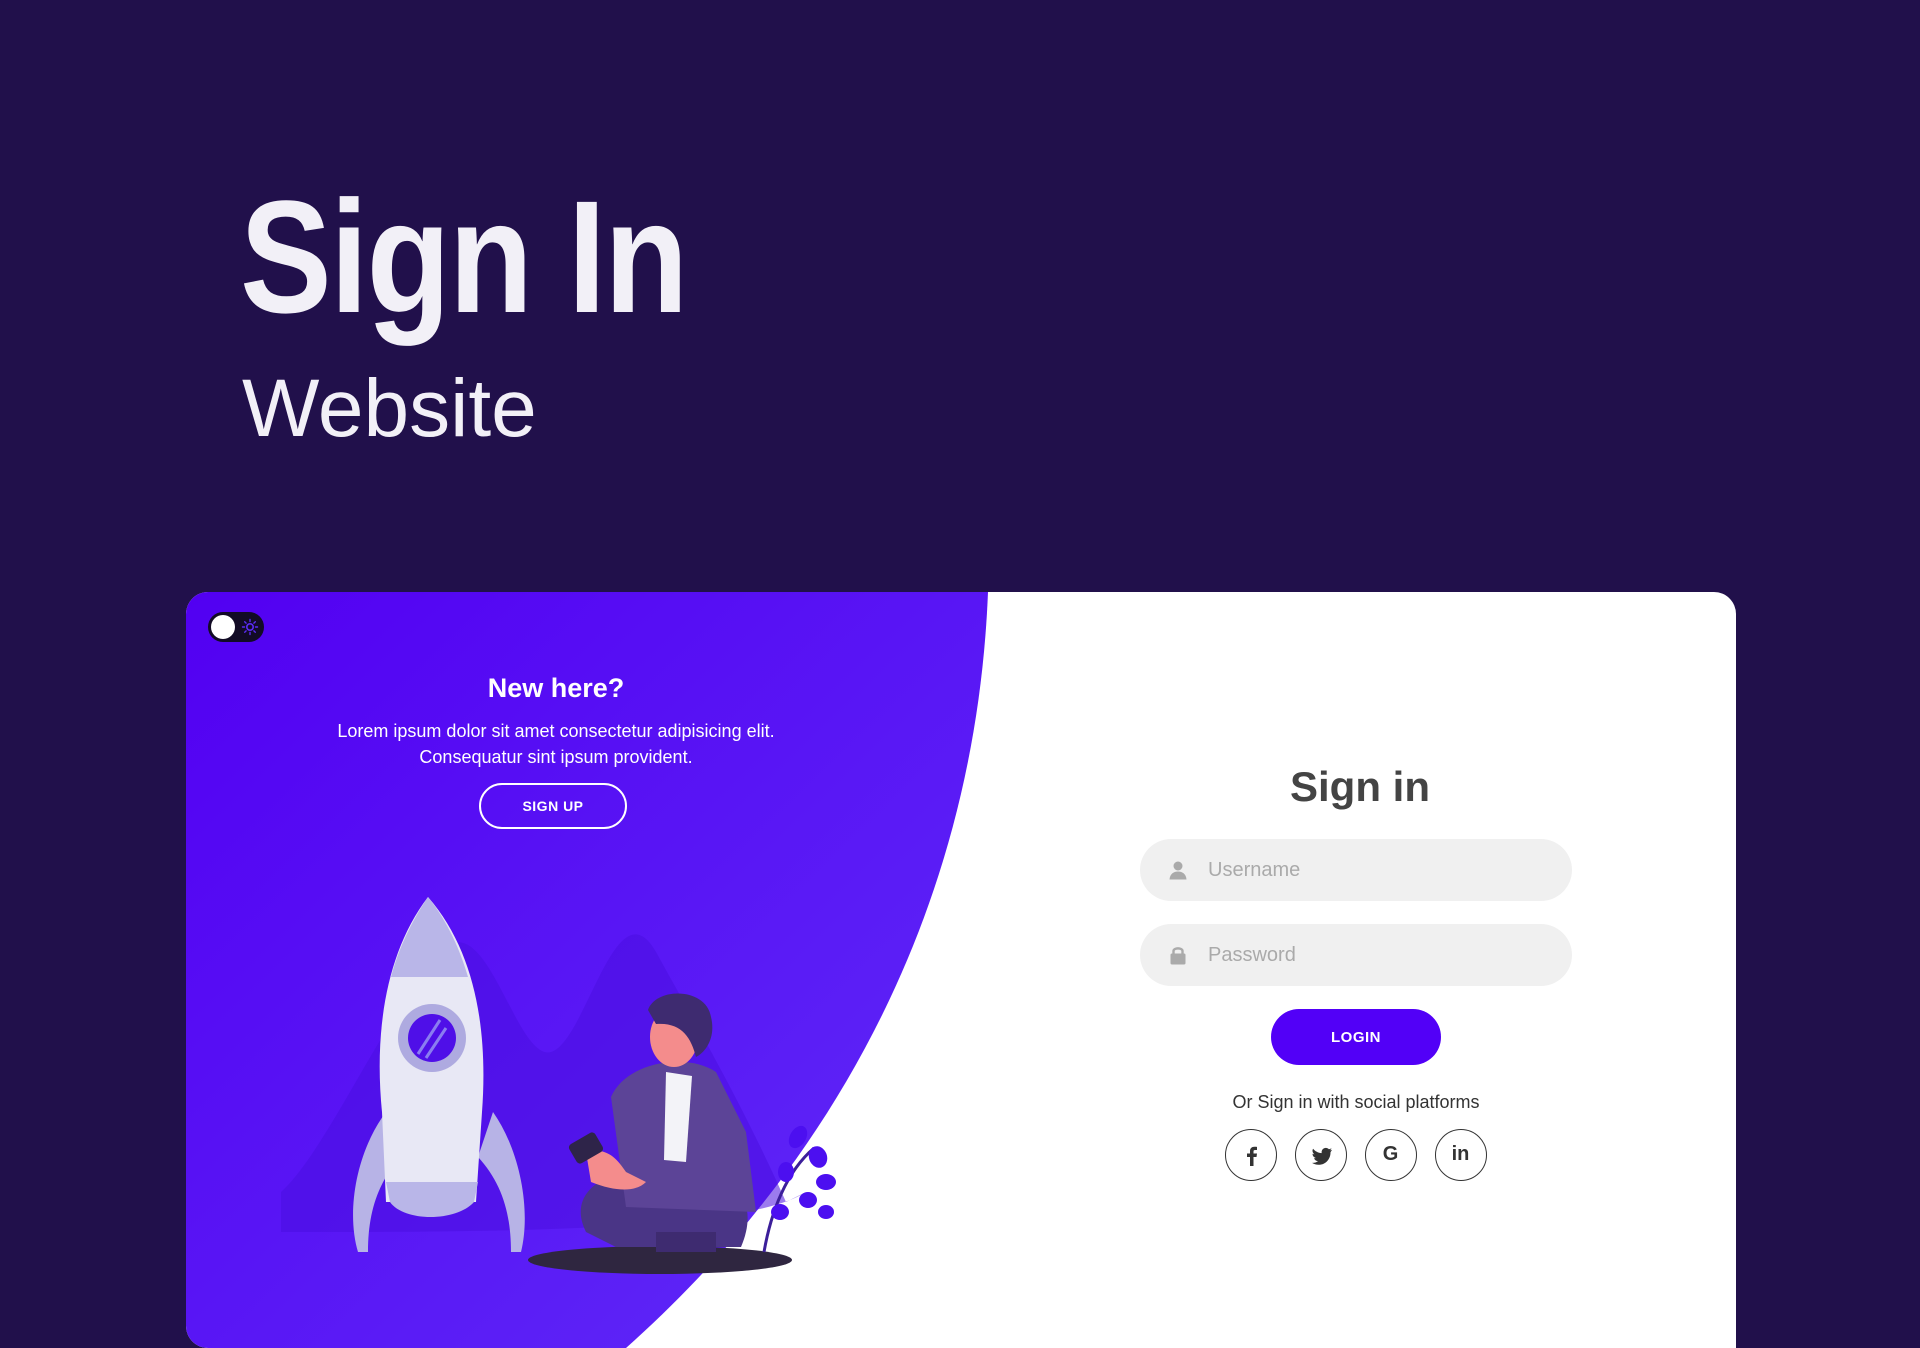  I want to click on password-input, so click(1378, 955).